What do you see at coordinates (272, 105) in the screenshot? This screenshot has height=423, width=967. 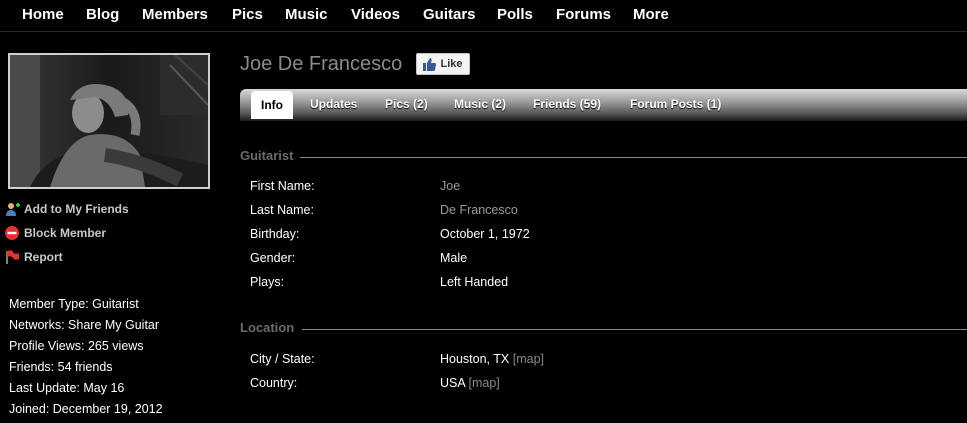 I see `tab-info: Info` at bounding box center [272, 105].